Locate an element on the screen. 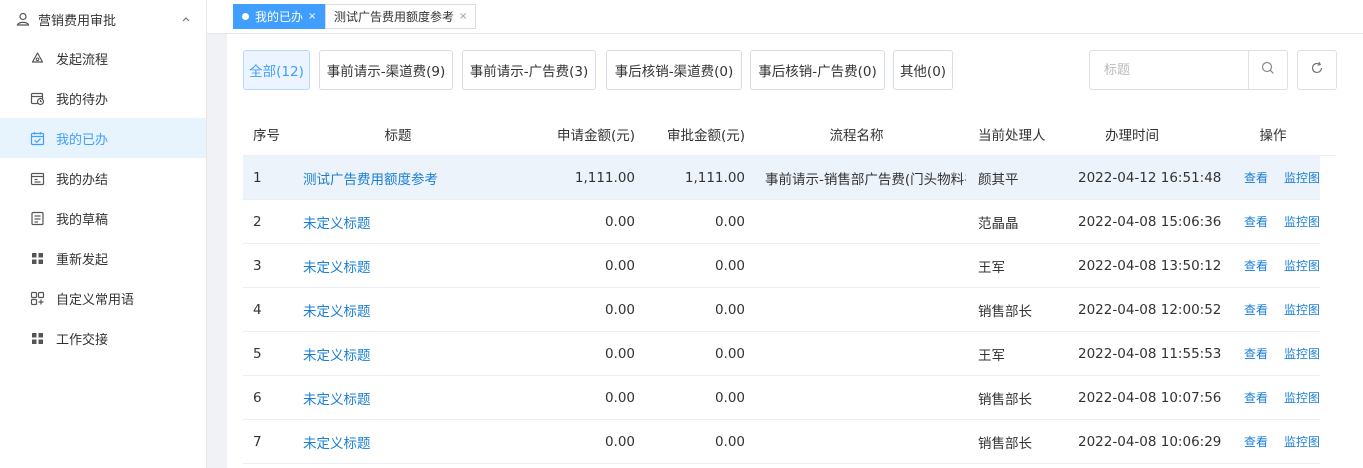 The image size is (1363, 468). tabs-bar: 我的已办 × 测试广告费用额度参考 × is located at coordinates (785, 17).